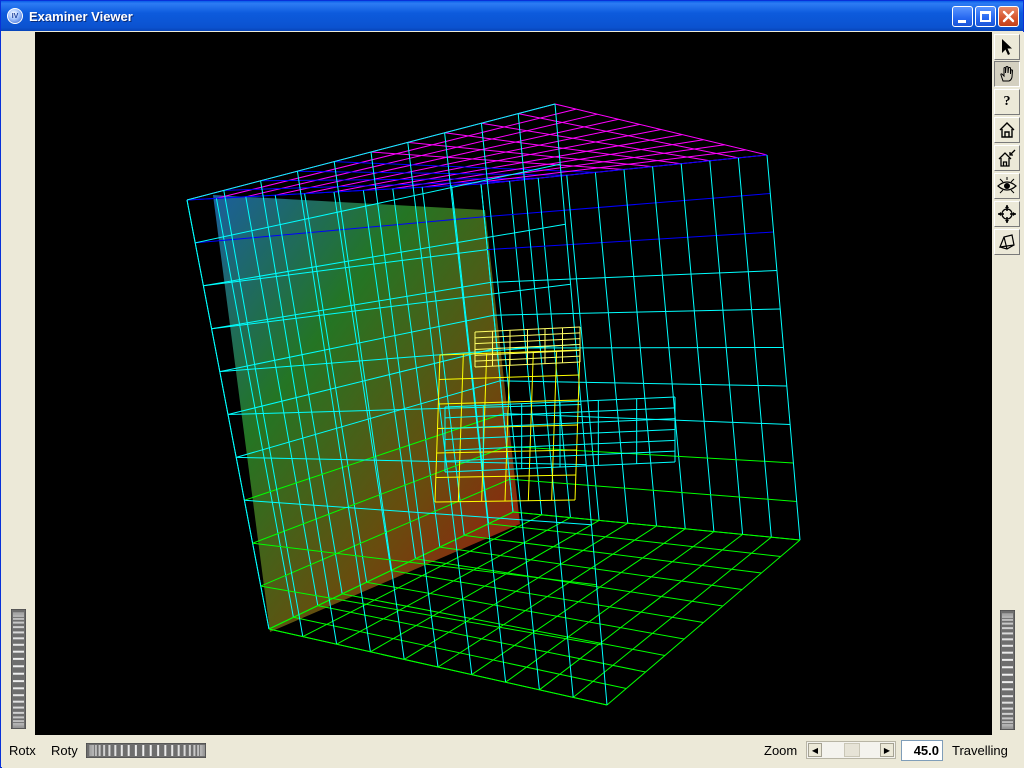 The height and width of the screenshot is (768, 1024). I want to click on triangle-right-icon: ▶, so click(887, 750).